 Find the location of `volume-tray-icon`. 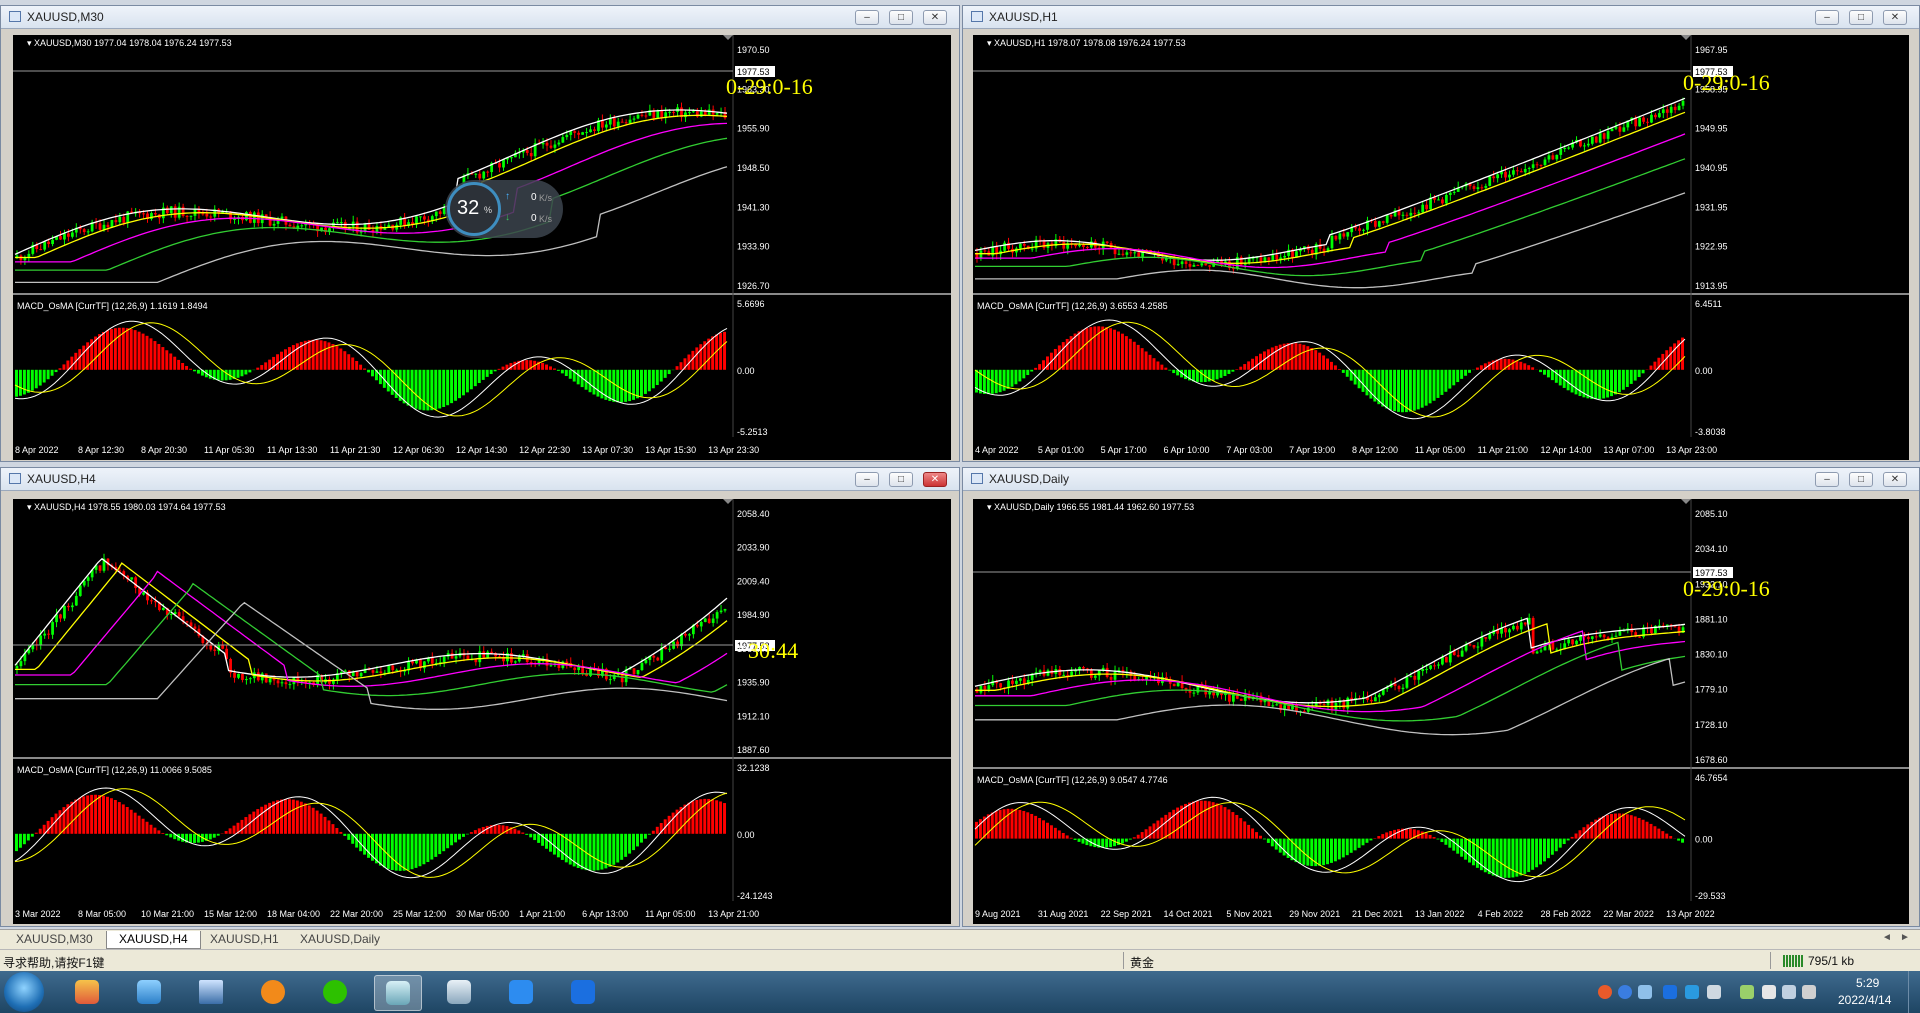

volume-tray-icon is located at coordinates (1714, 992).